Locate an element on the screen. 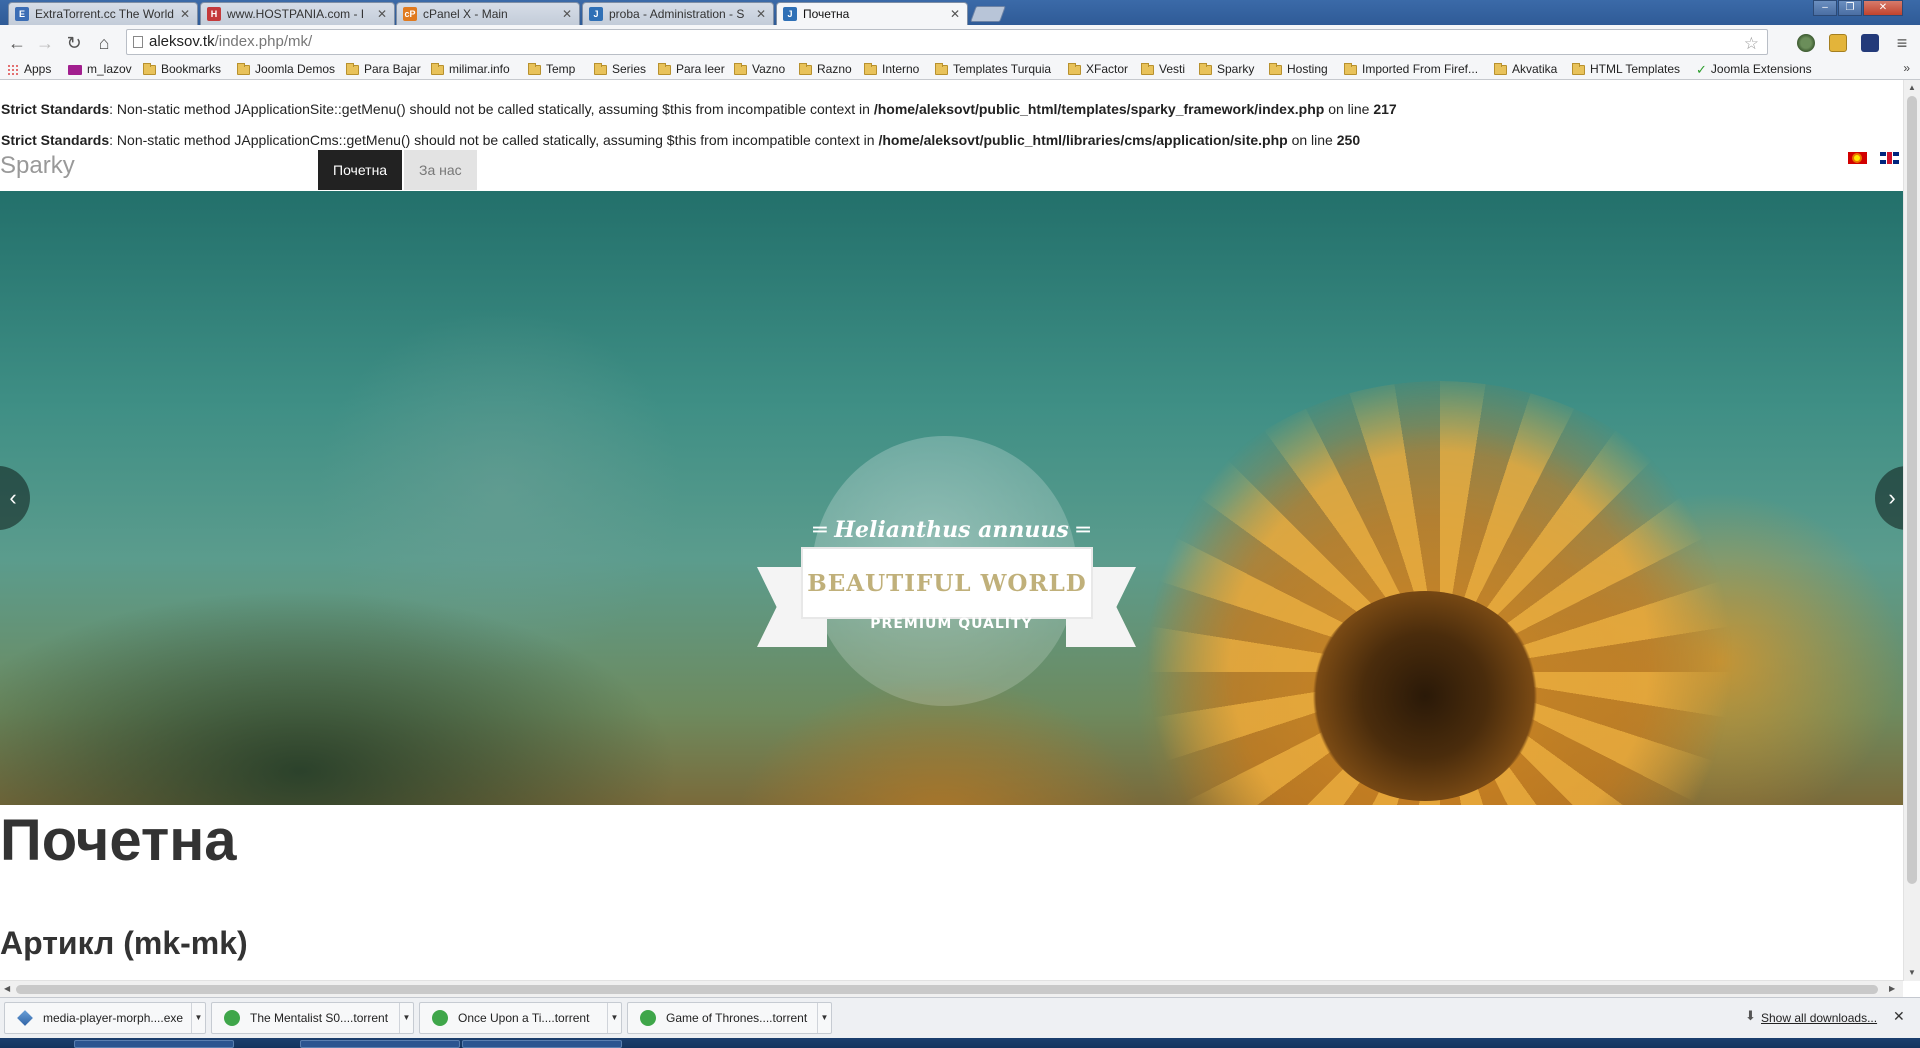 The width and height of the screenshot is (1920, 1048). bookmark-item: ✓ Joomla Extensions is located at coordinates (1754, 69).